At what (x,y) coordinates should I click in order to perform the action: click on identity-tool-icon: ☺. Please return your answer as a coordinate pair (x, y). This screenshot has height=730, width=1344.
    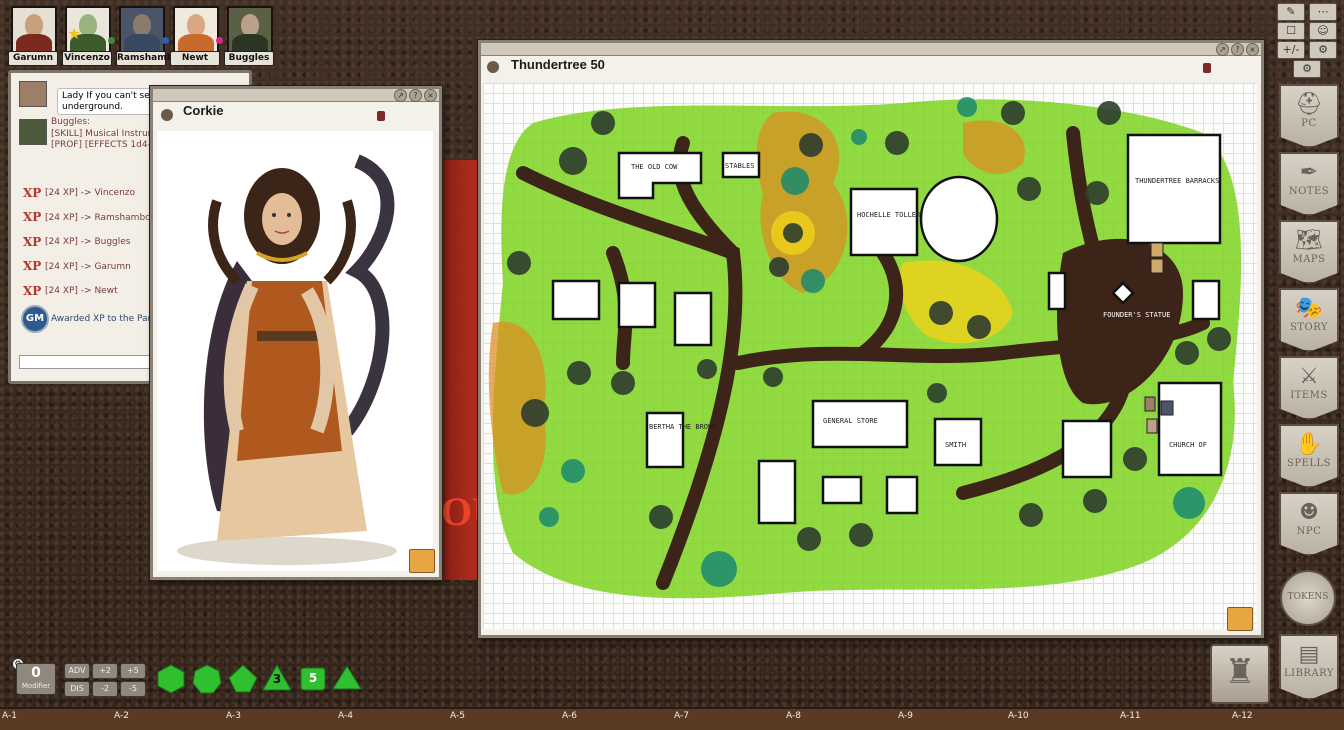
    Looking at the image, I should click on (1323, 31).